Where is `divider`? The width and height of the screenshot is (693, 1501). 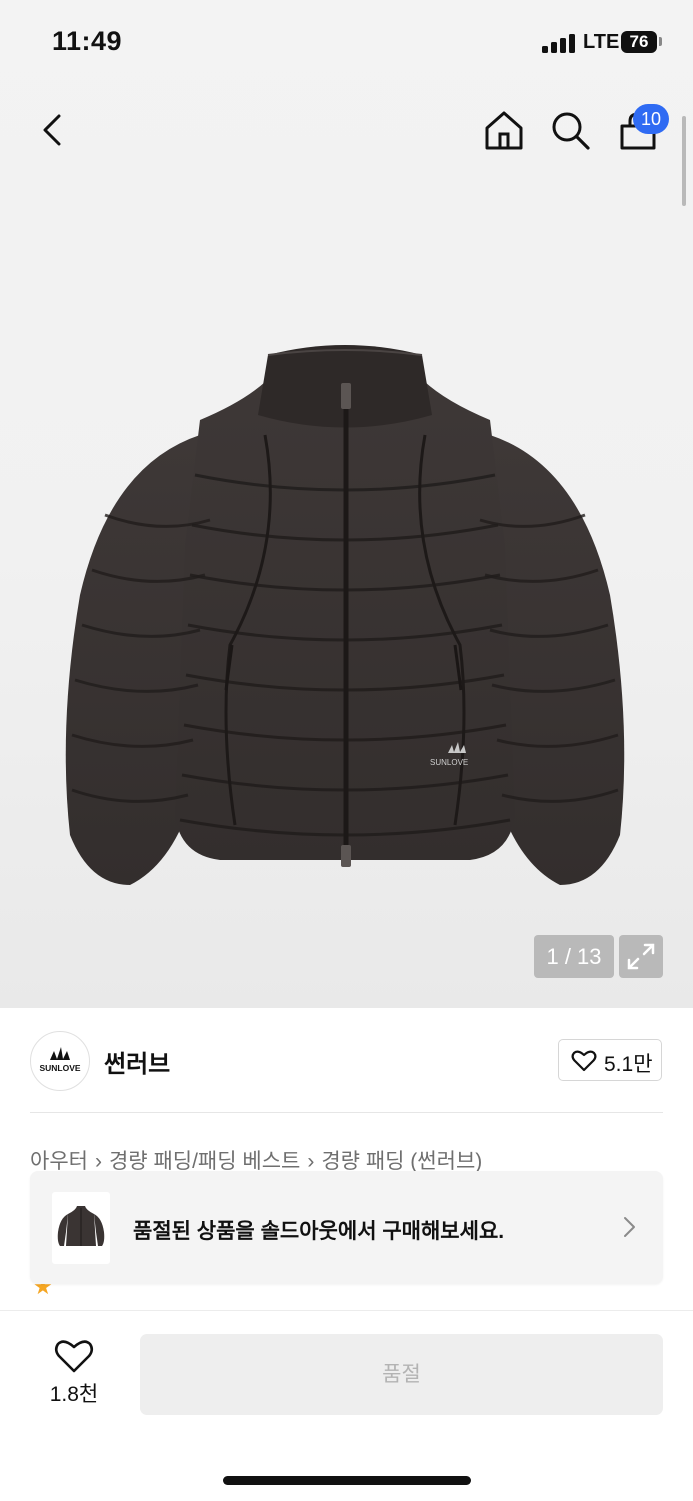
divider is located at coordinates (346, 1112).